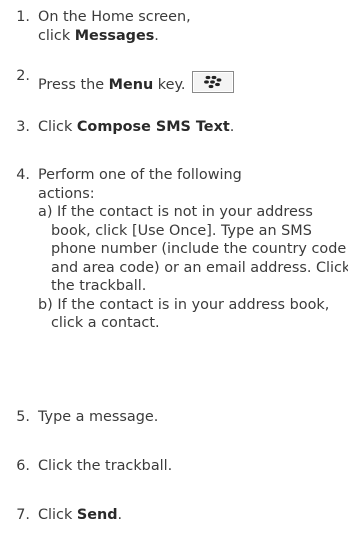  What do you see at coordinates (73, 85) in the screenshot?
I see `step-text-pre: Press the` at bounding box center [73, 85].